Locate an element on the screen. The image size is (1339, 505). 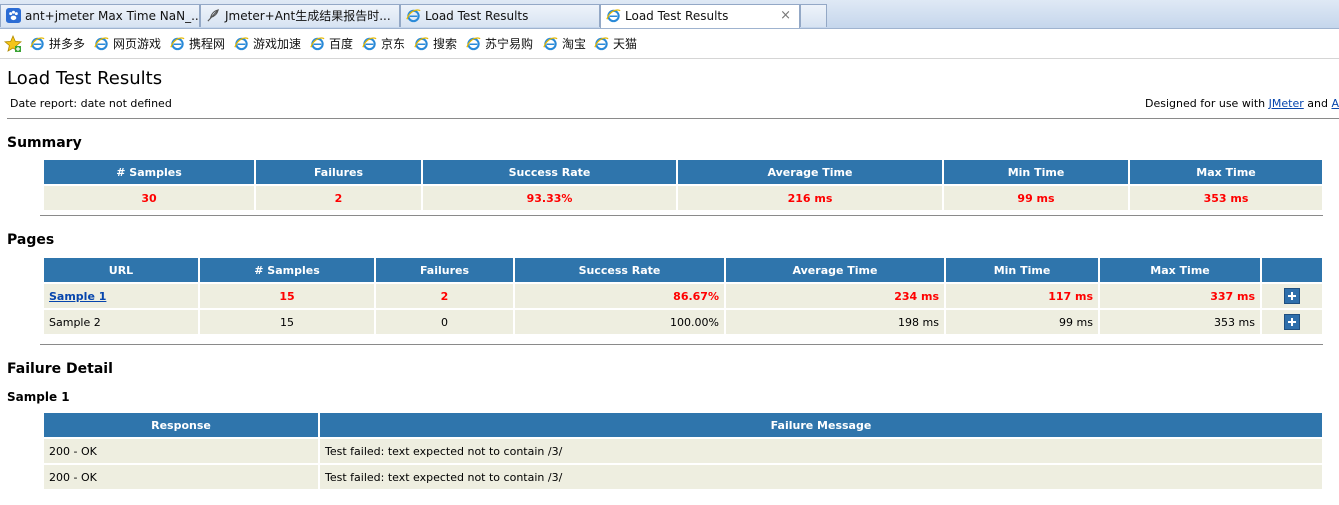
favorite-link: 京东 is located at coordinates (383, 44).